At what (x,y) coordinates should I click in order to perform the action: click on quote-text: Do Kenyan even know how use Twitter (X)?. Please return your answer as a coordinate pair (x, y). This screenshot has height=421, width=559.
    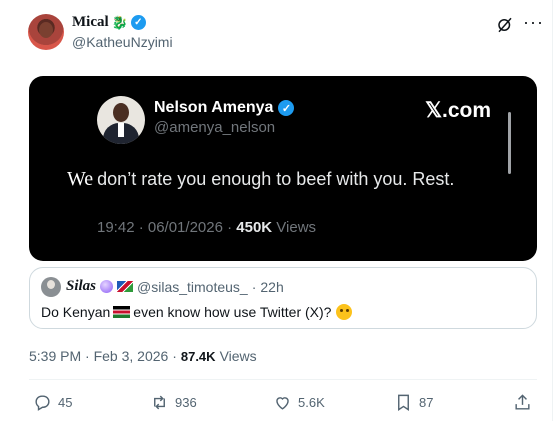
    Looking at the image, I should click on (197, 312).